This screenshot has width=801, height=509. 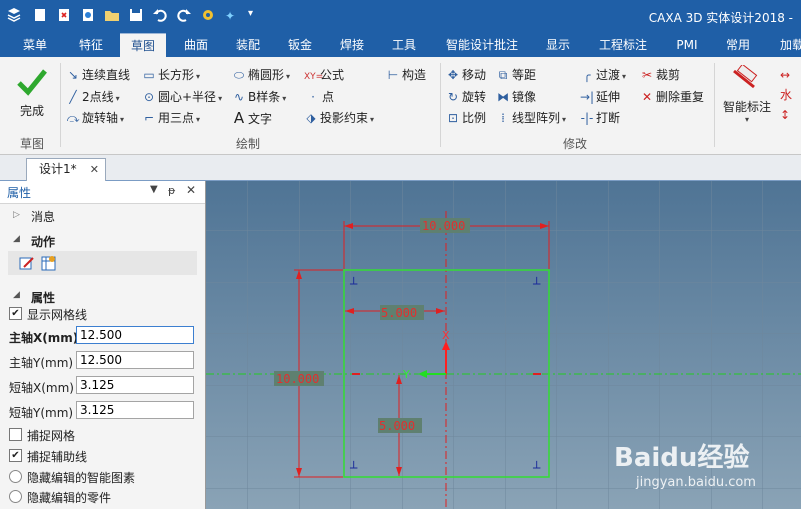 What do you see at coordinates (324, 75) in the screenshot?
I see `formula-button: XY=公式` at bounding box center [324, 75].